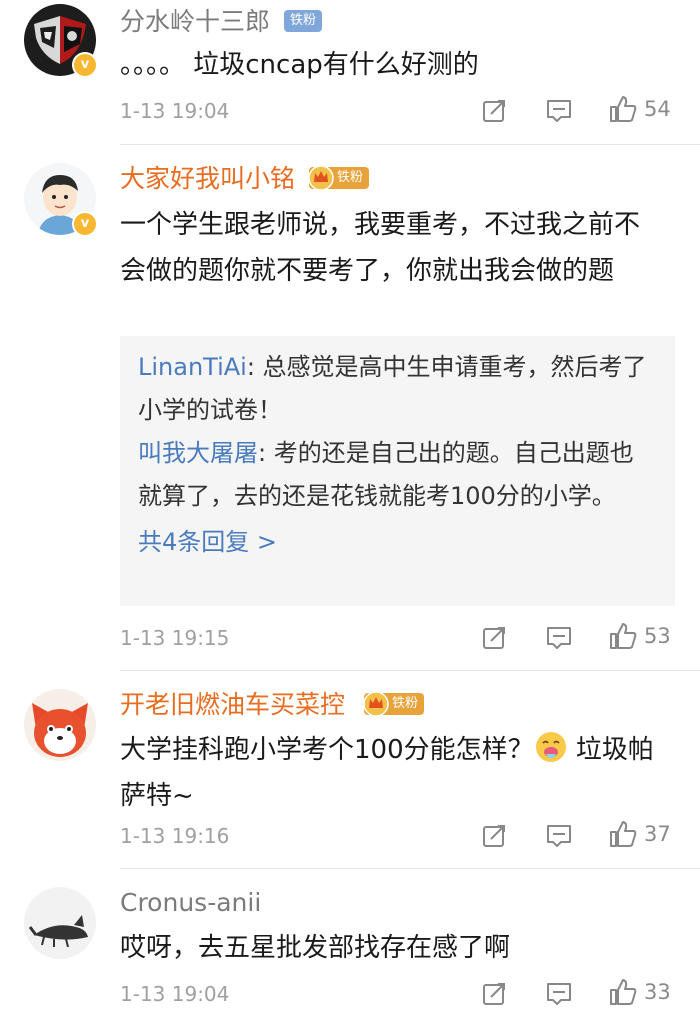 Image resolution: width=700 pixels, height=1020 pixels. What do you see at coordinates (195, 22) in the screenshot?
I see `username: 分水岭十三郎` at bounding box center [195, 22].